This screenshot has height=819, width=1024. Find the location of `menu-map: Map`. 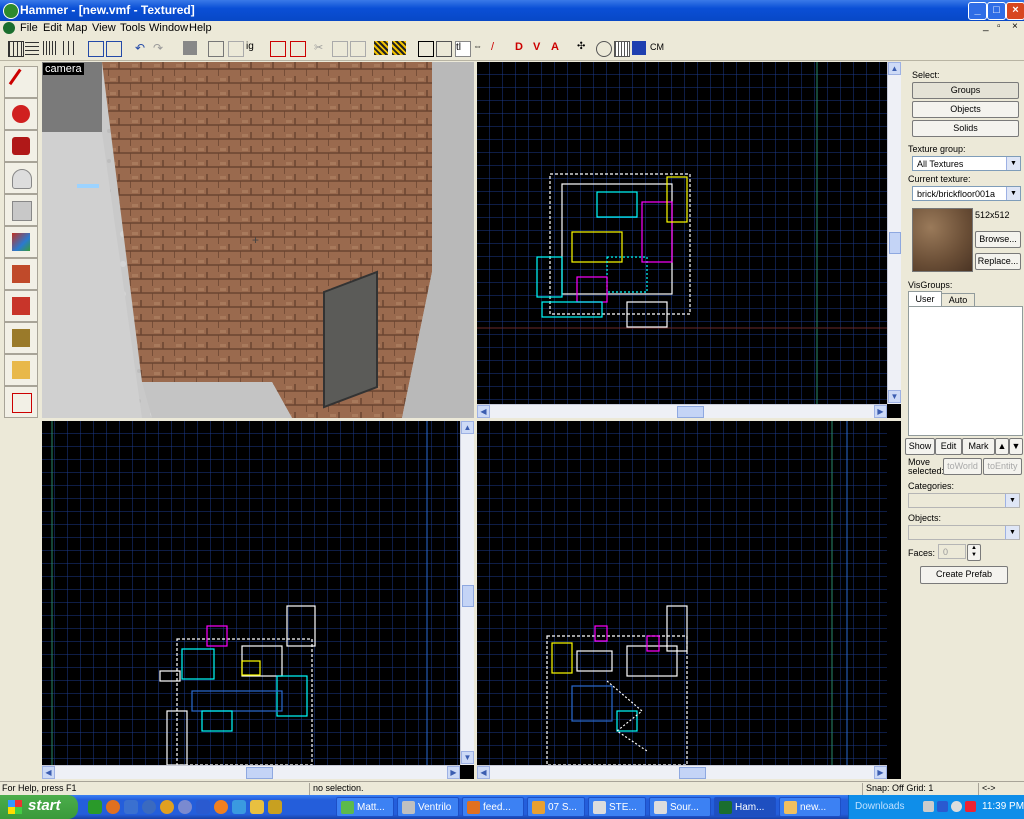

menu-map: Map is located at coordinates (76, 28).